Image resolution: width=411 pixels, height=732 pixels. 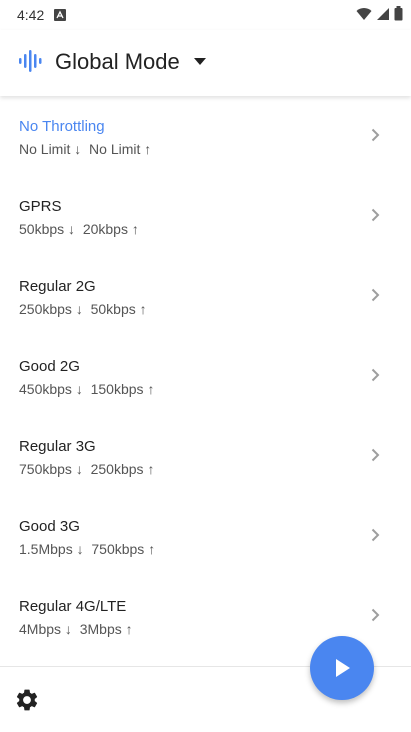 I want to click on mode-title: Global Mode, so click(x=117, y=61).